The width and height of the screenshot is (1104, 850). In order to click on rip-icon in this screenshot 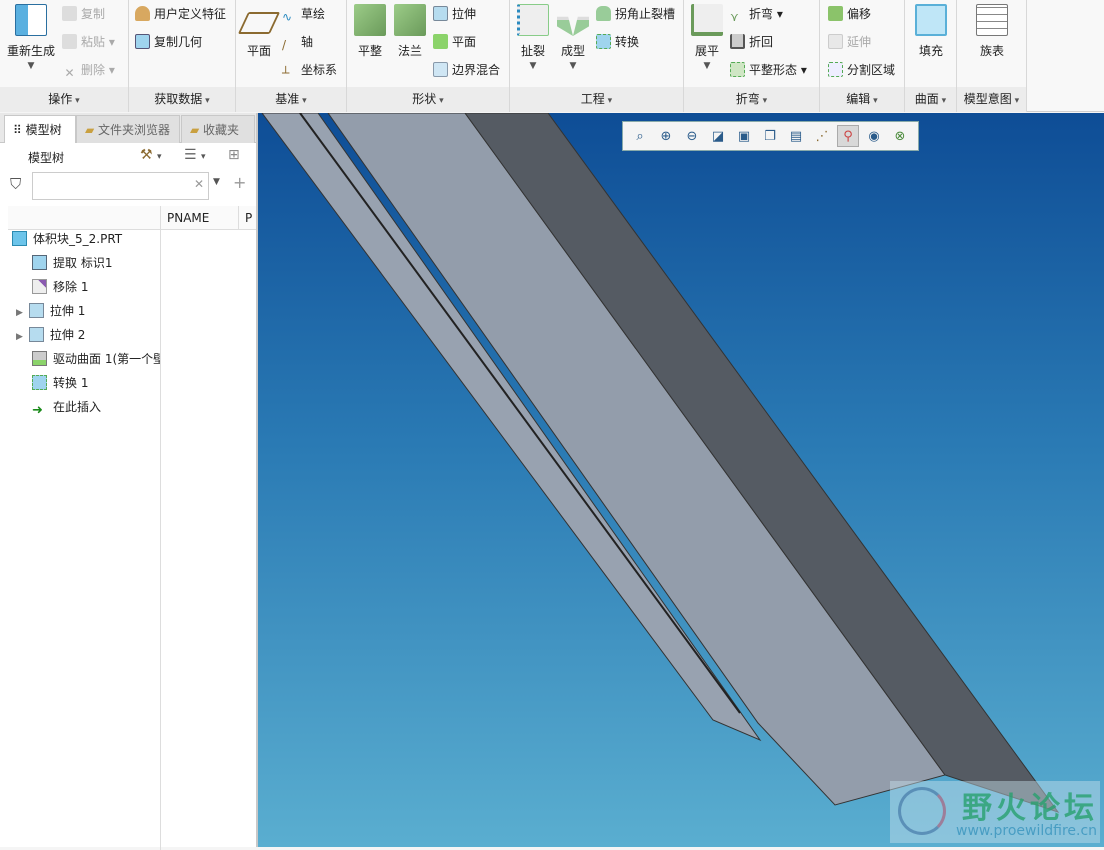, I will do `click(533, 20)`.